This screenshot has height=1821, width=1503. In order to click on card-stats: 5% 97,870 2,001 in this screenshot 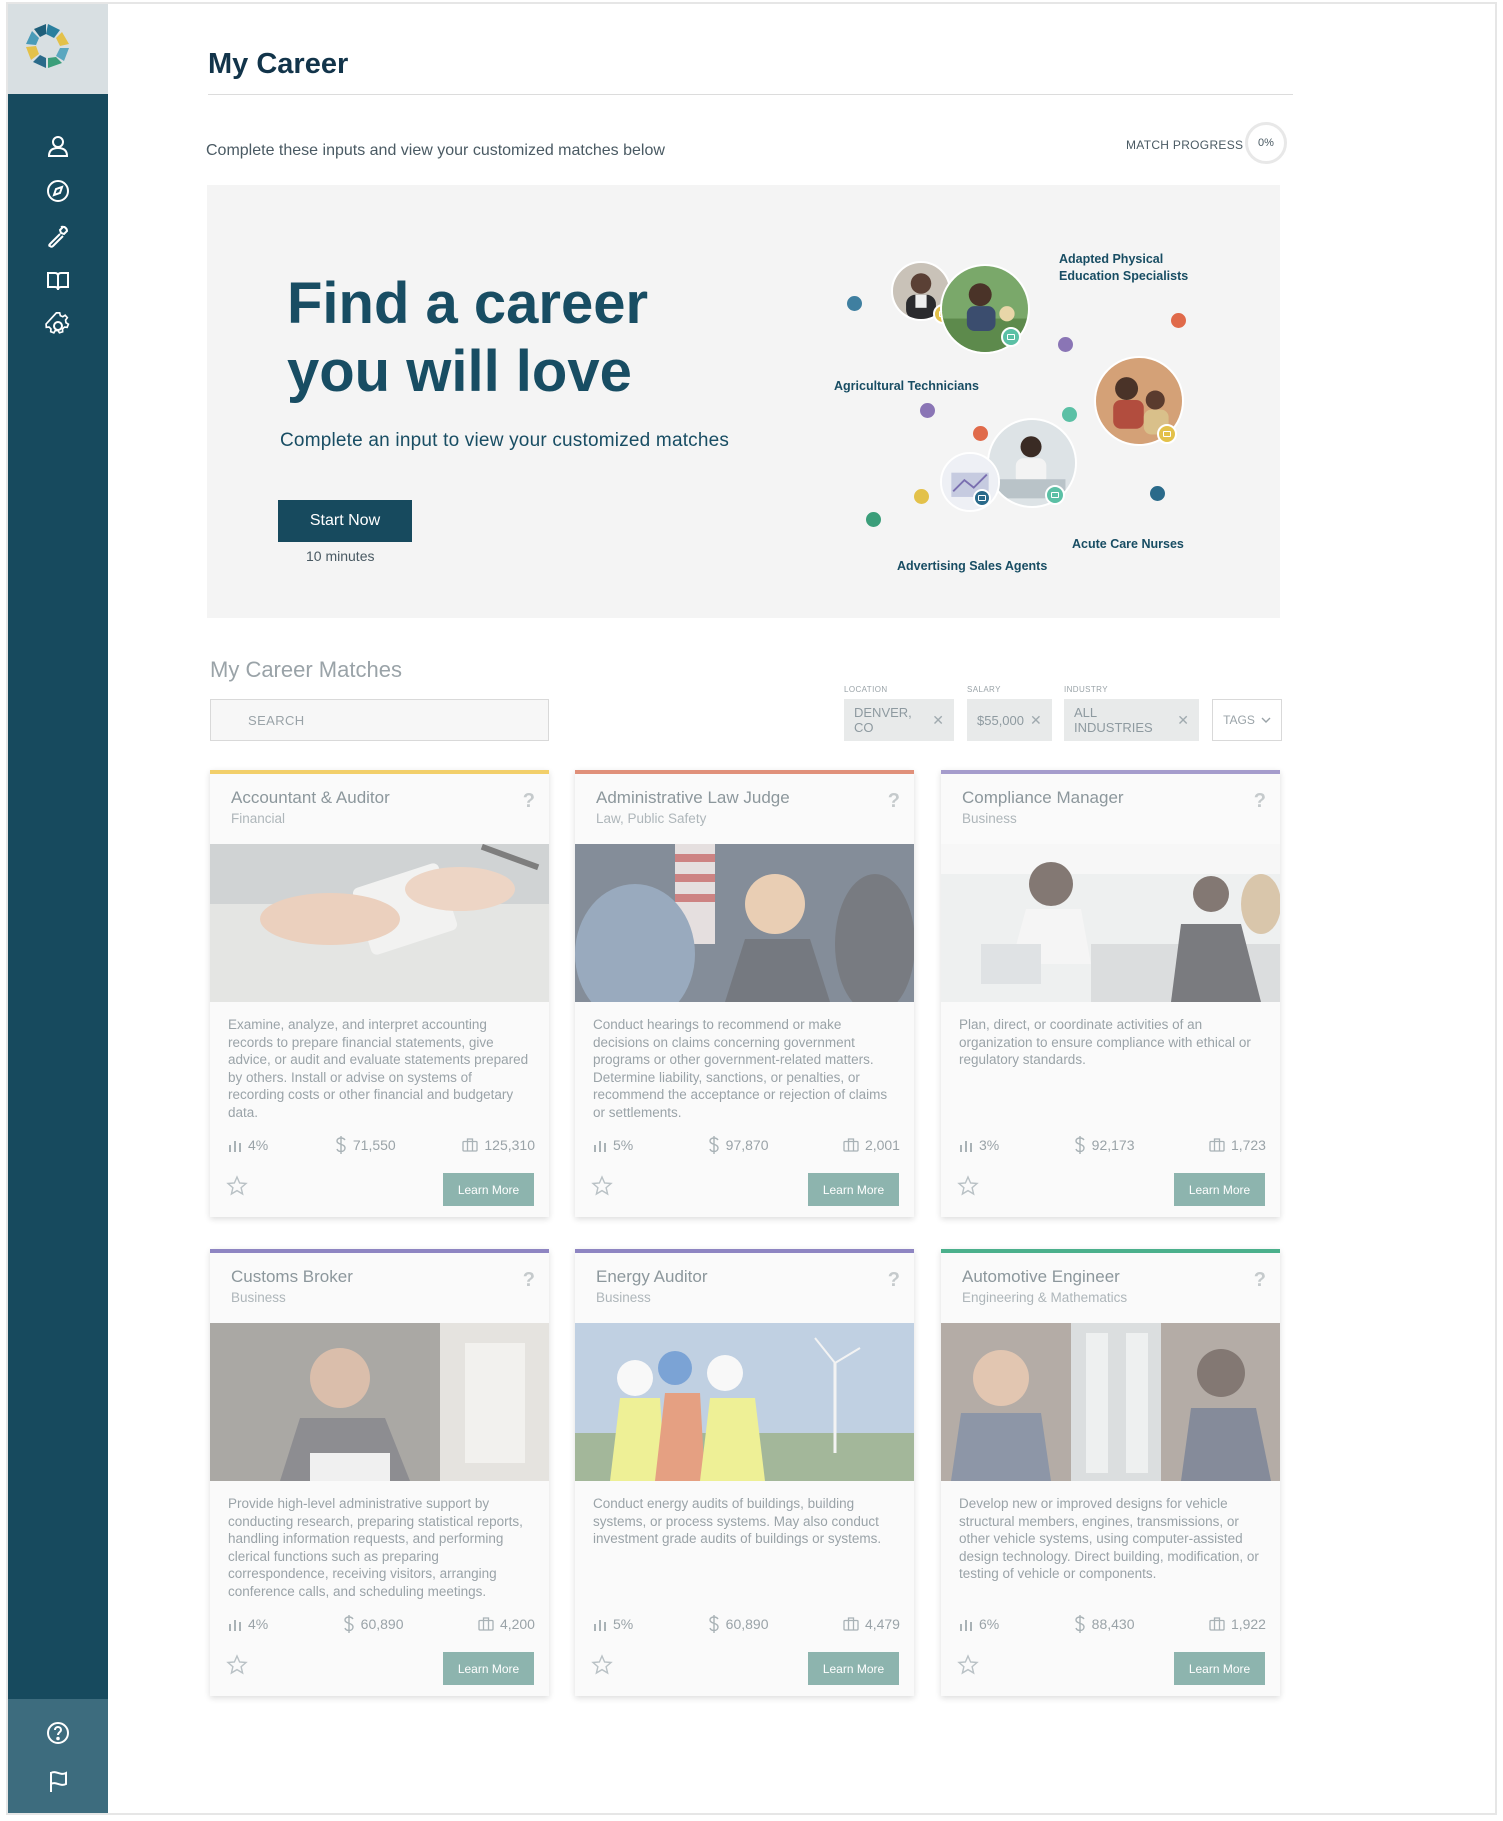, I will do `click(746, 1145)`.